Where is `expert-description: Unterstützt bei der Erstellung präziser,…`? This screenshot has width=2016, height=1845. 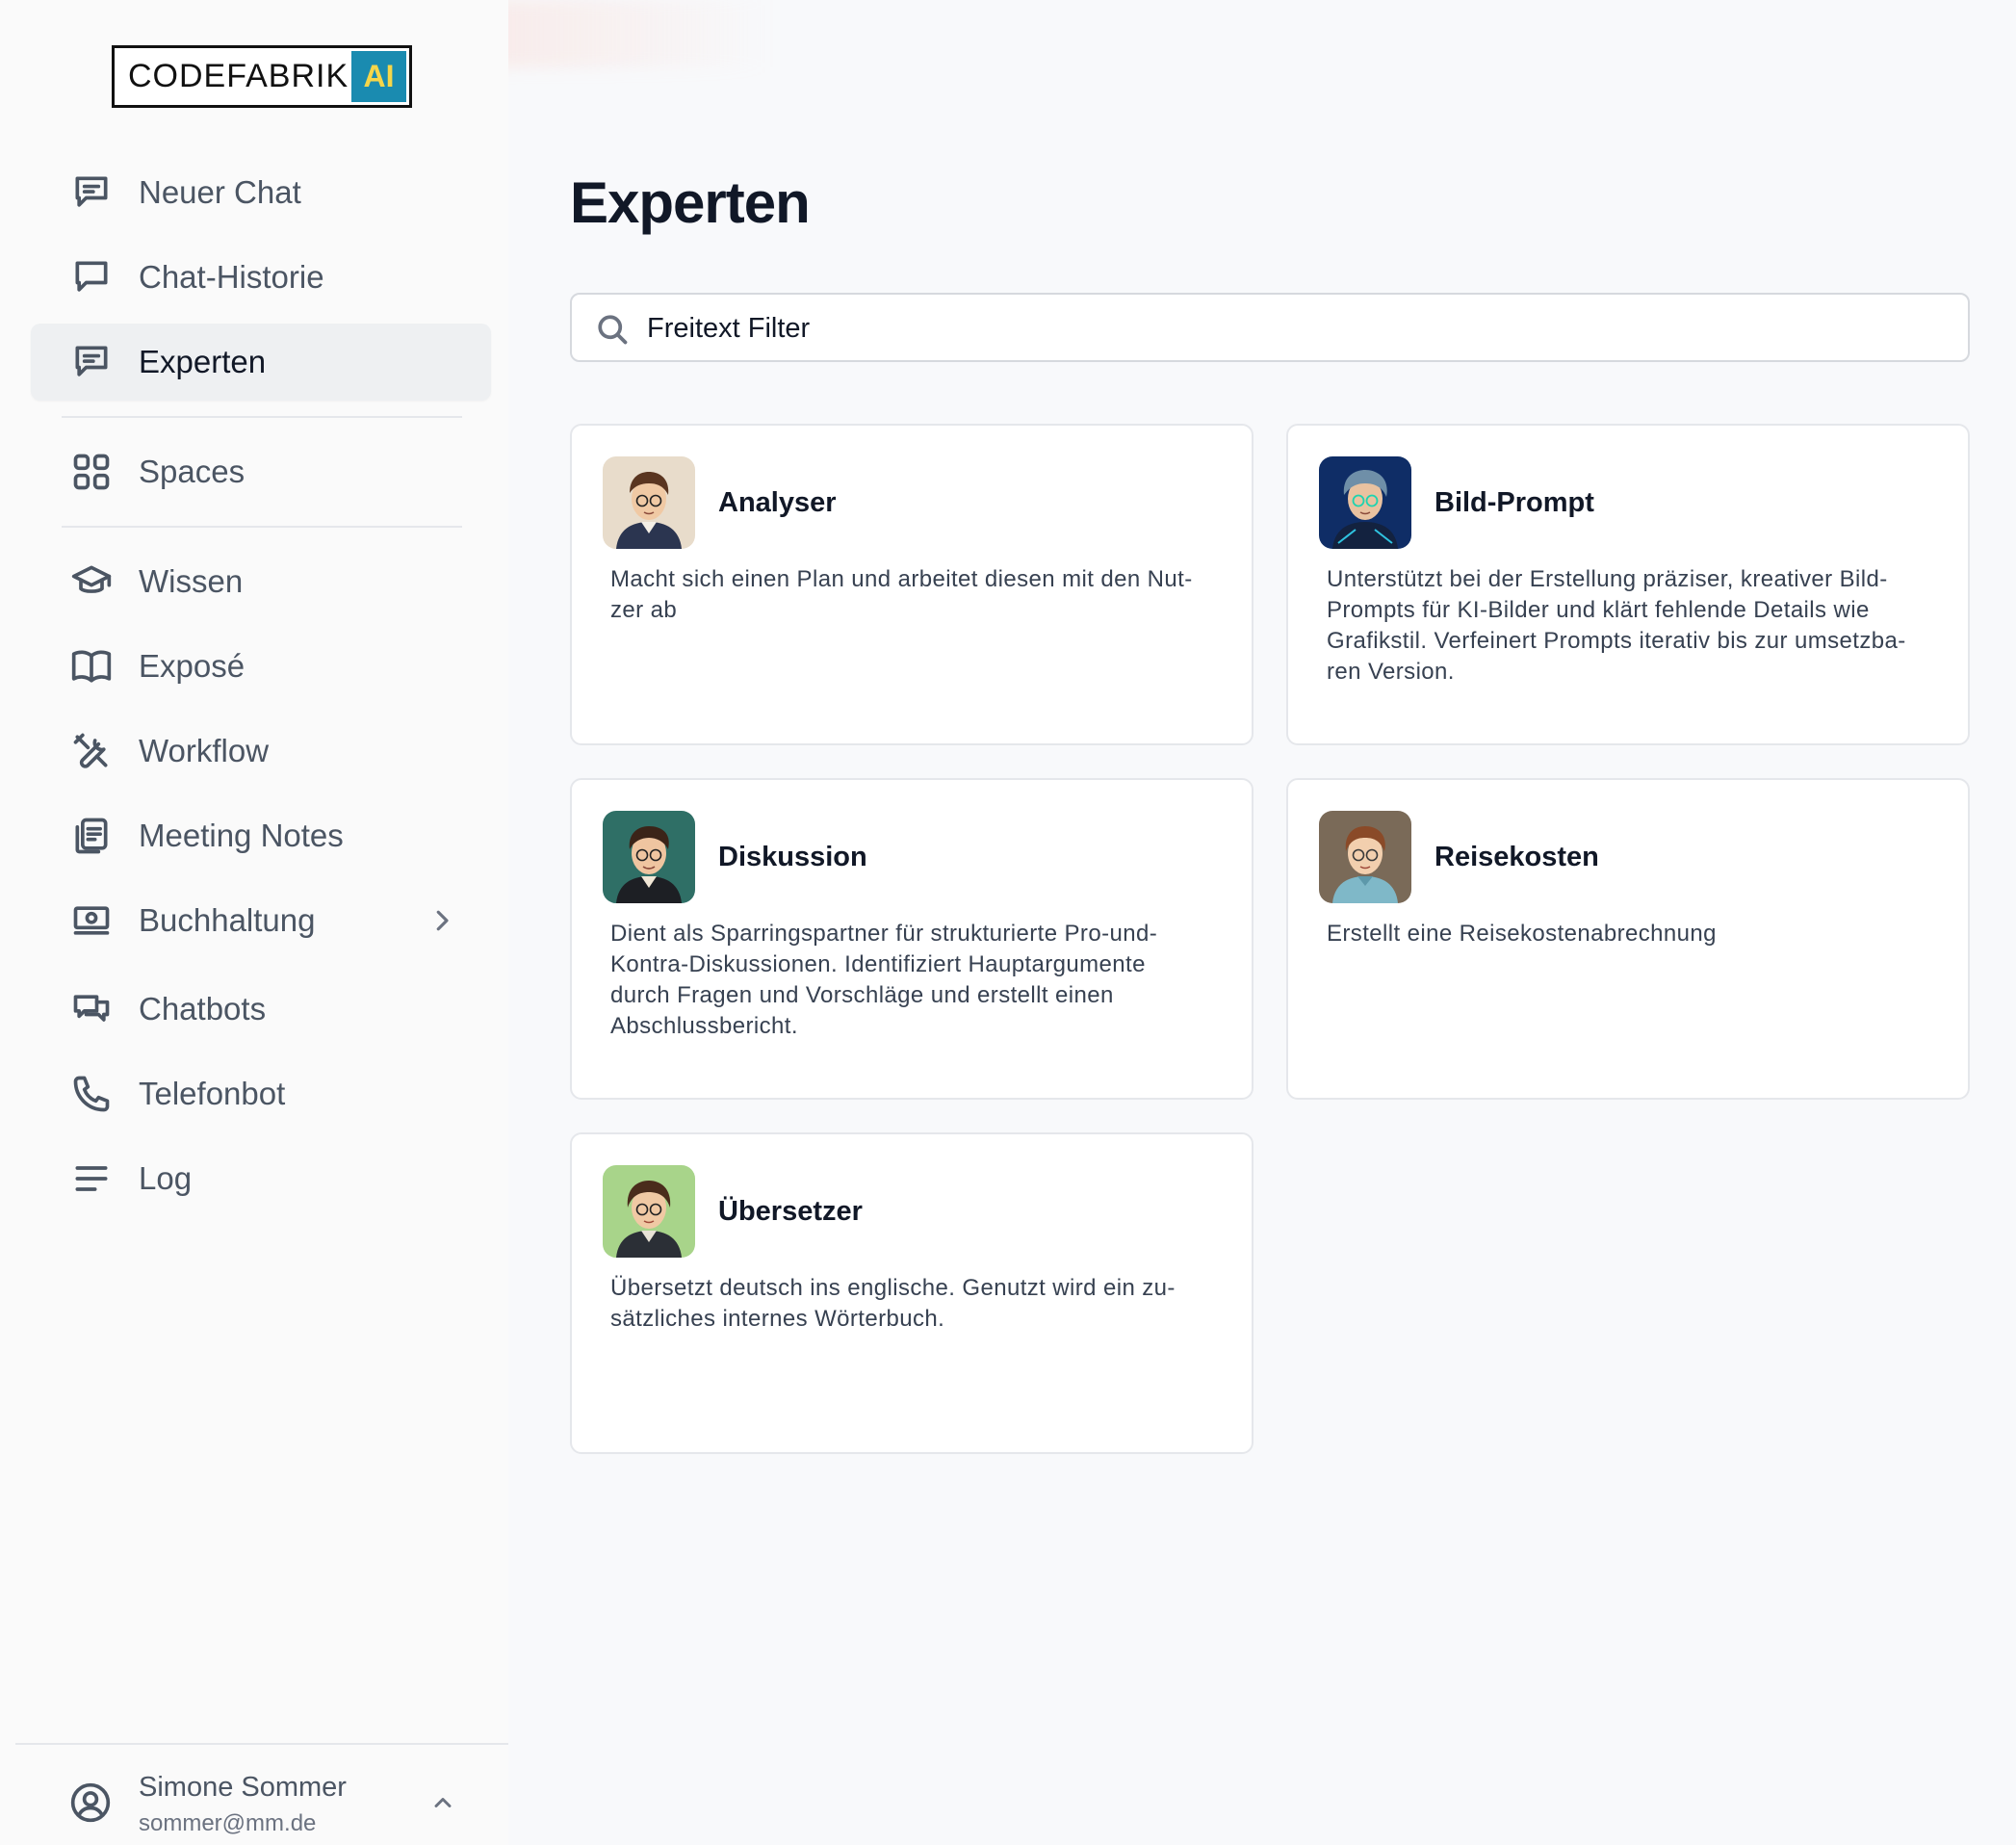
expert-description: Unterstützt bei der Erstellung präziser,… is located at coordinates (1616, 625).